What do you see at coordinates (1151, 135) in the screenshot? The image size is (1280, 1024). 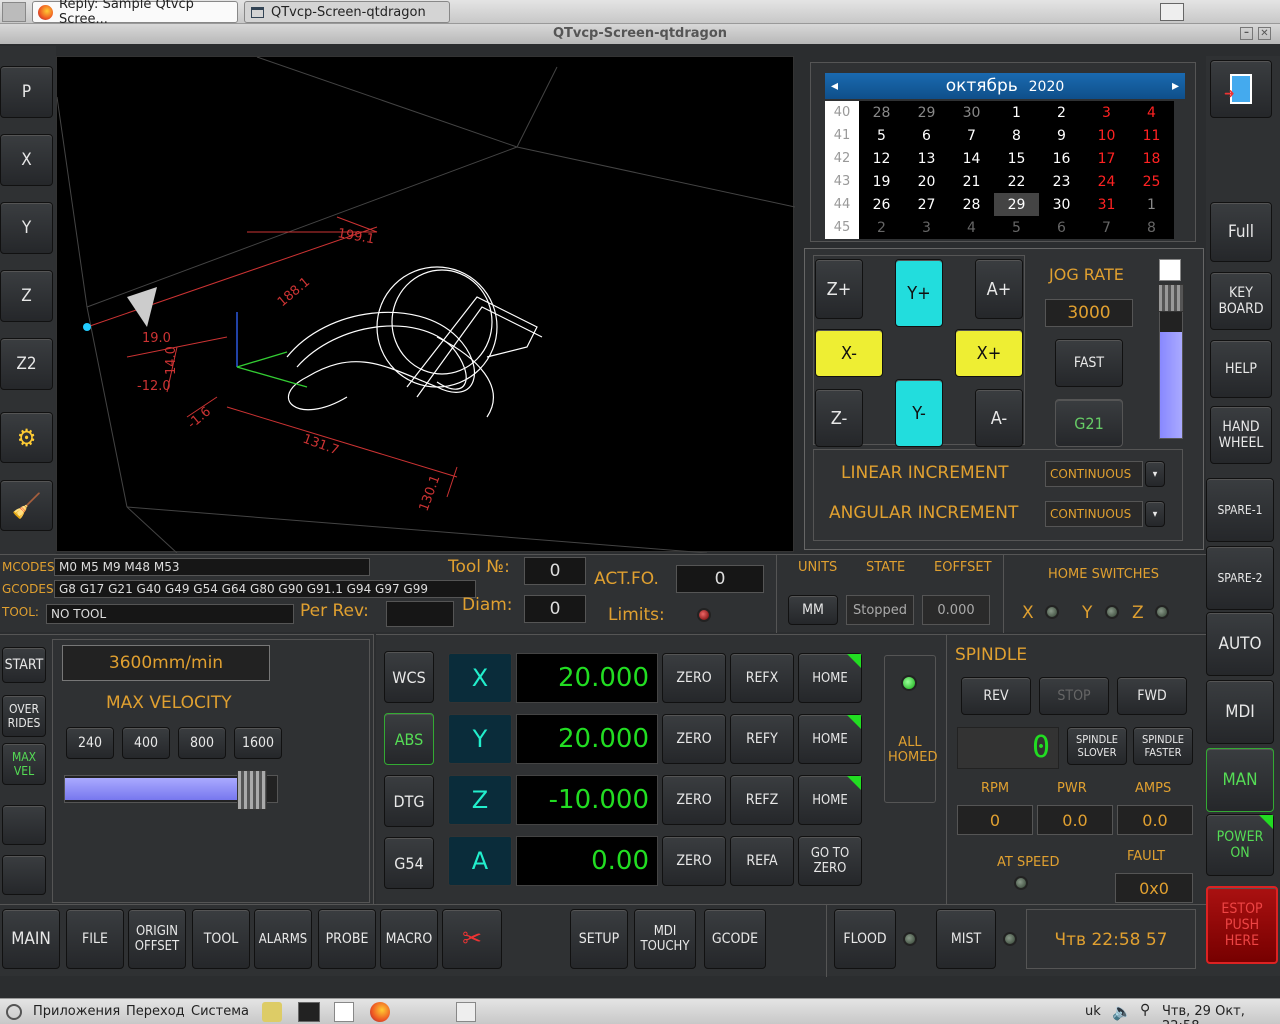 I see `calendar-day: 11` at bounding box center [1151, 135].